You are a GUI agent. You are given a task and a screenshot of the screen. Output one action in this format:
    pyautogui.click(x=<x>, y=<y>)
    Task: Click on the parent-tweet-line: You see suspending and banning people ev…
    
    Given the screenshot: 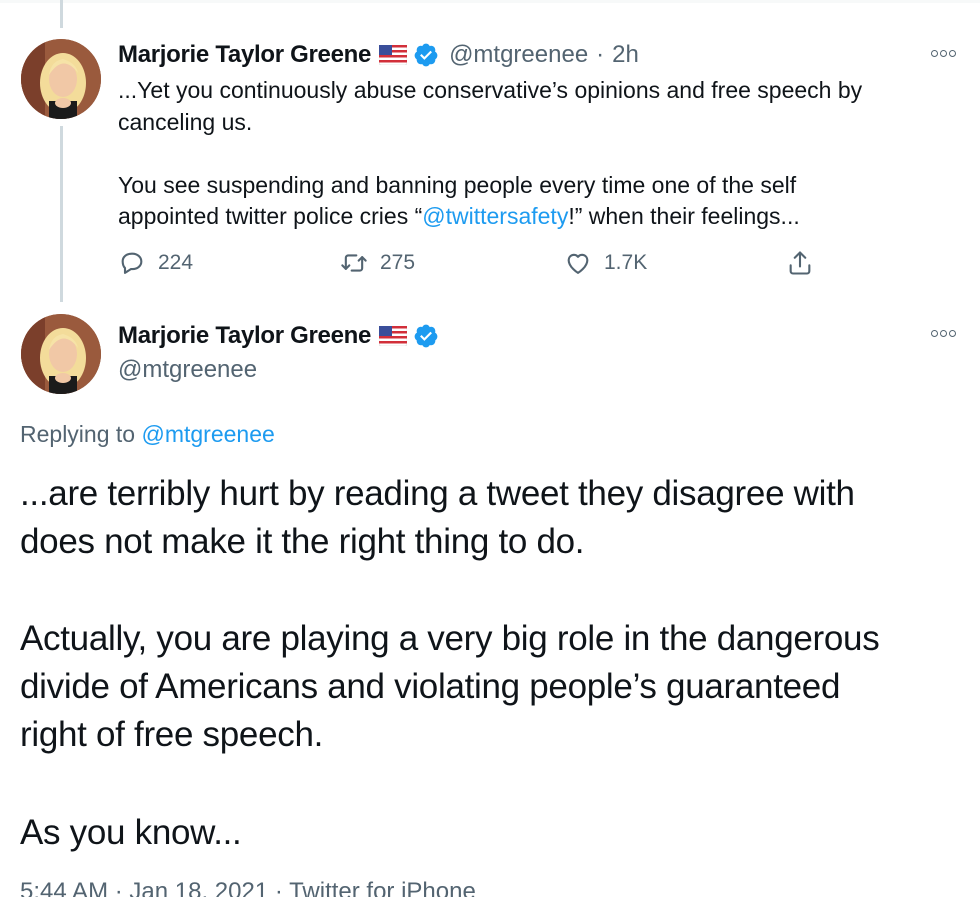 What is the action you would take?
    pyautogui.click(x=457, y=185)
    